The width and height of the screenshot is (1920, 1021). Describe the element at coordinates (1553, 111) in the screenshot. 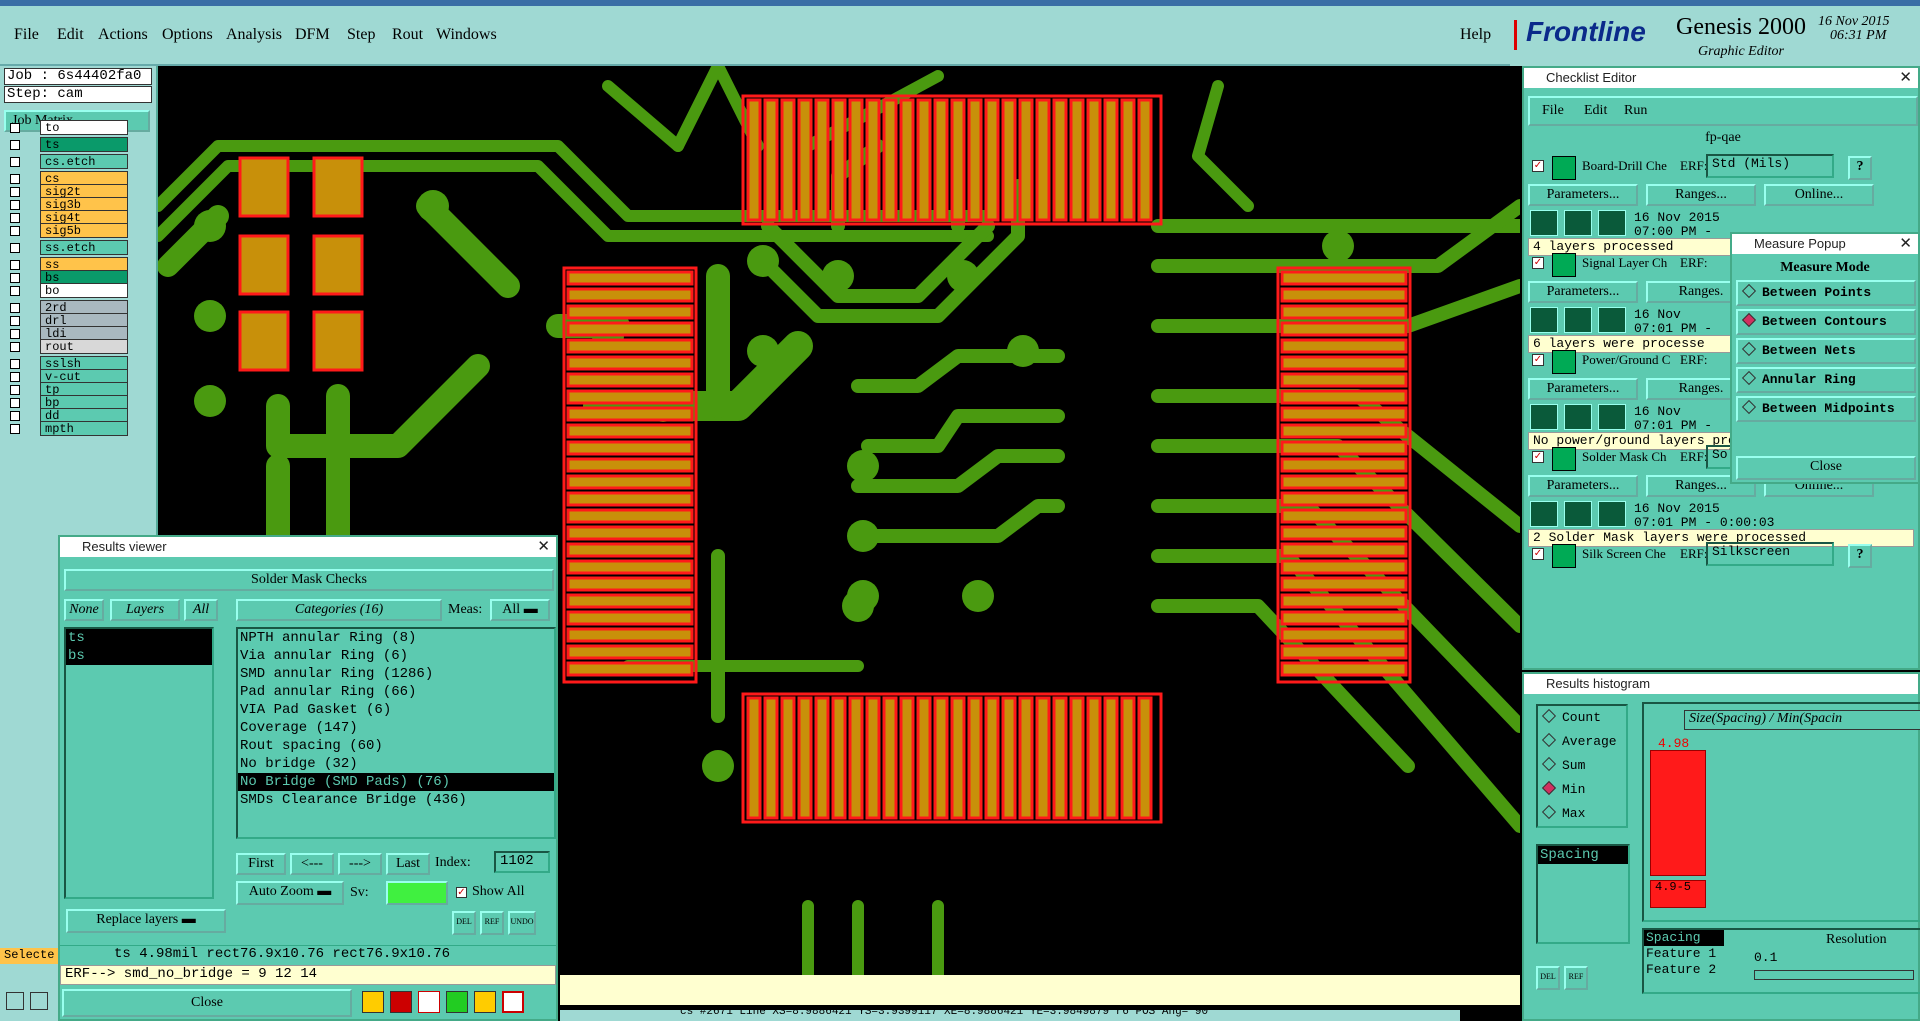

I see `checklist-menu-file: File` at that location.